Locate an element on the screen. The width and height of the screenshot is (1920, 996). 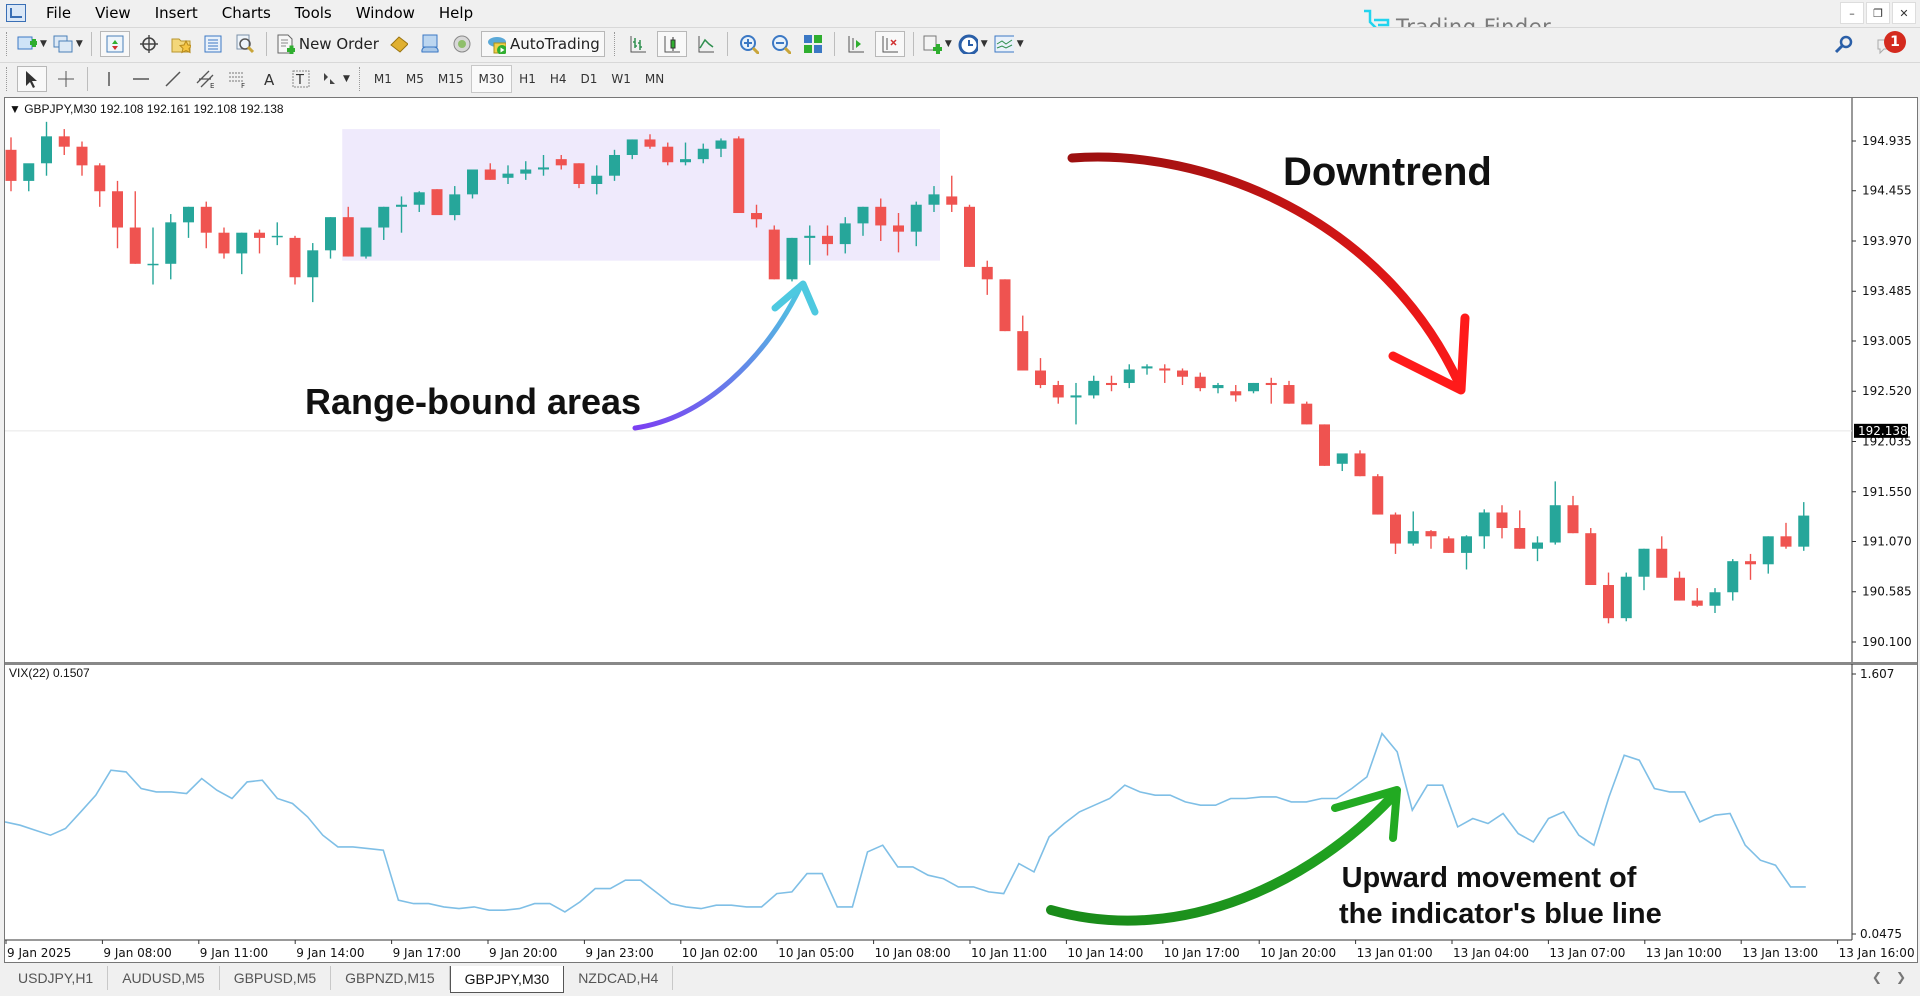
bar-chart-icon is located at coordinates (638, 44).